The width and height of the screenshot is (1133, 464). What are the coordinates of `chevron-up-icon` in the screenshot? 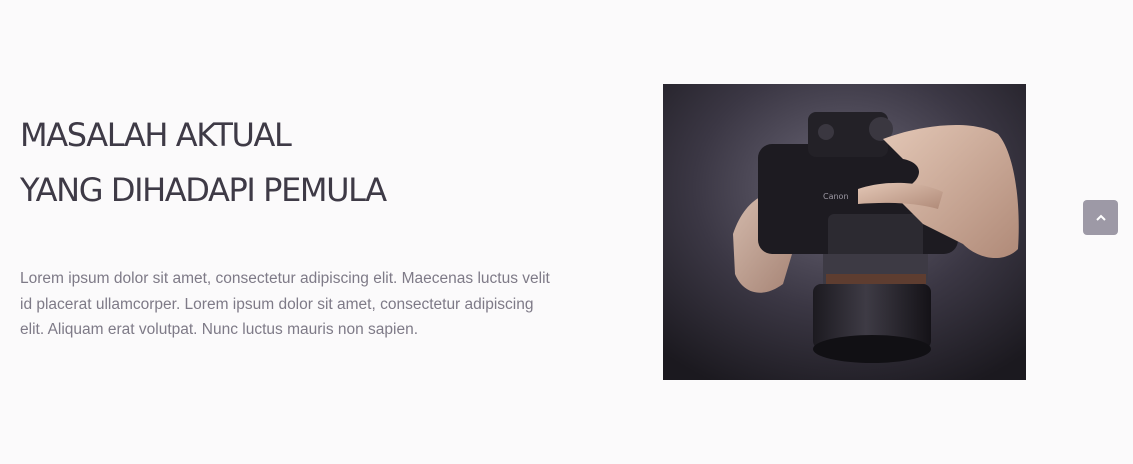 It's located at (1100, 217).